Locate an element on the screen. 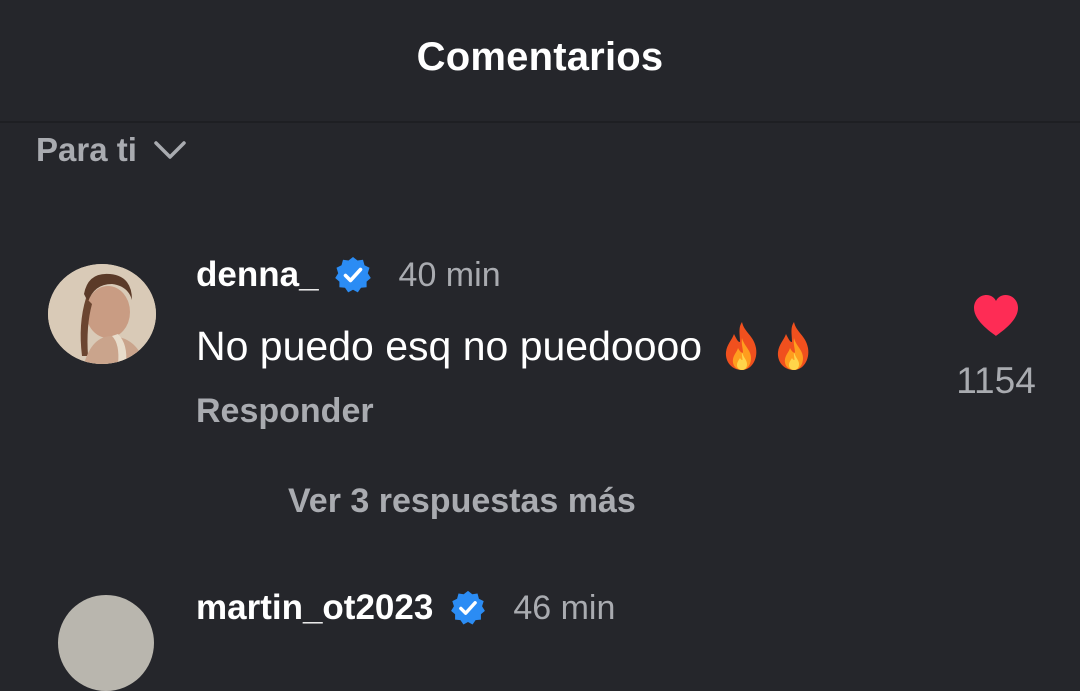  view-more-replies-button: Ver 3 respuestas más is located at coordinates (462, 501).